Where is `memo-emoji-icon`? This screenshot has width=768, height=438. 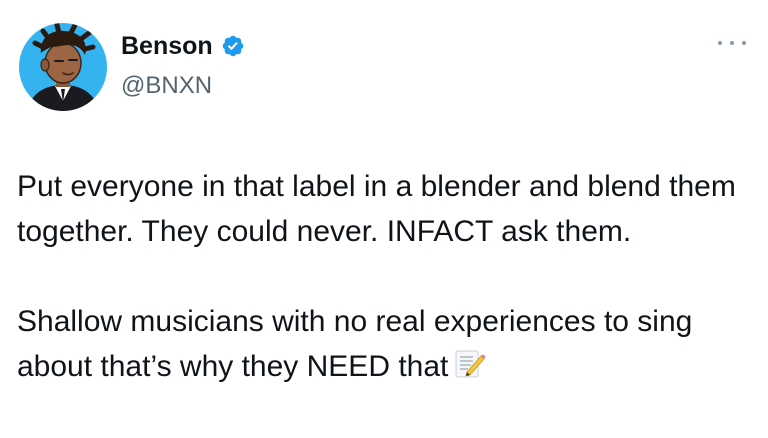 memo-emoji-icon is located at coordinates (470, 364).